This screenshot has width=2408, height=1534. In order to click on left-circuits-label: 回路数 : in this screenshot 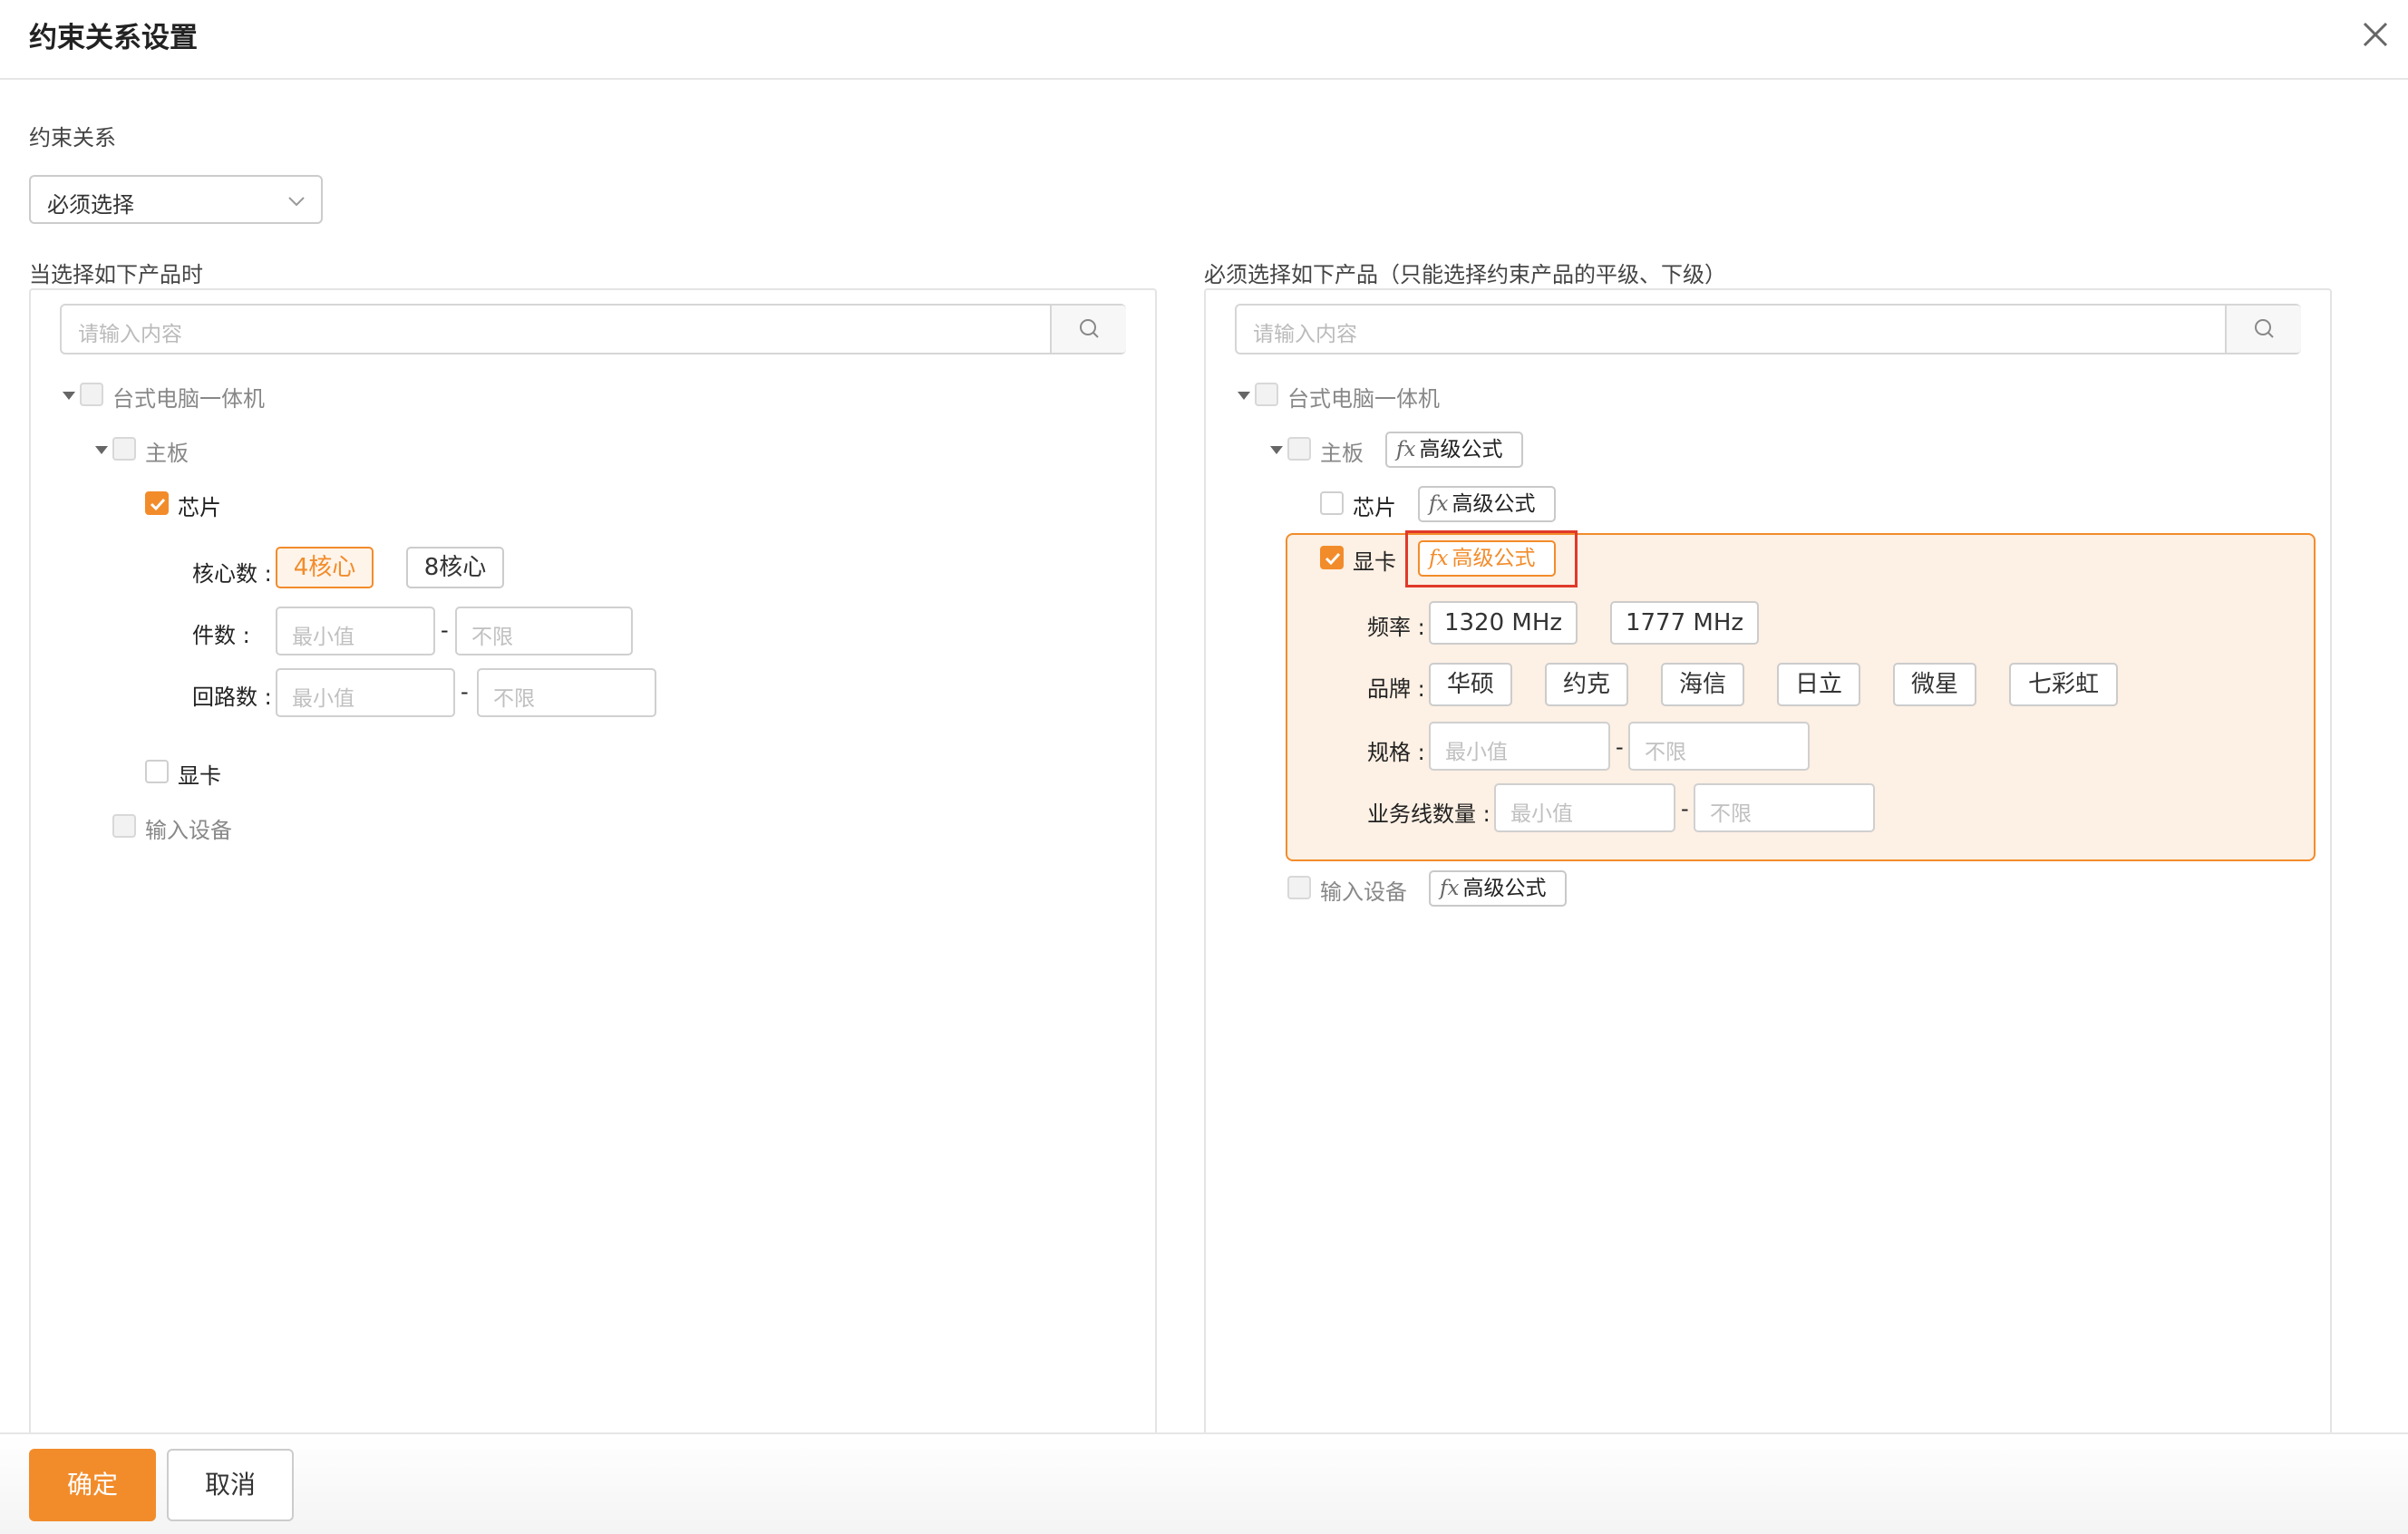, I will do `click(232, 697)`.